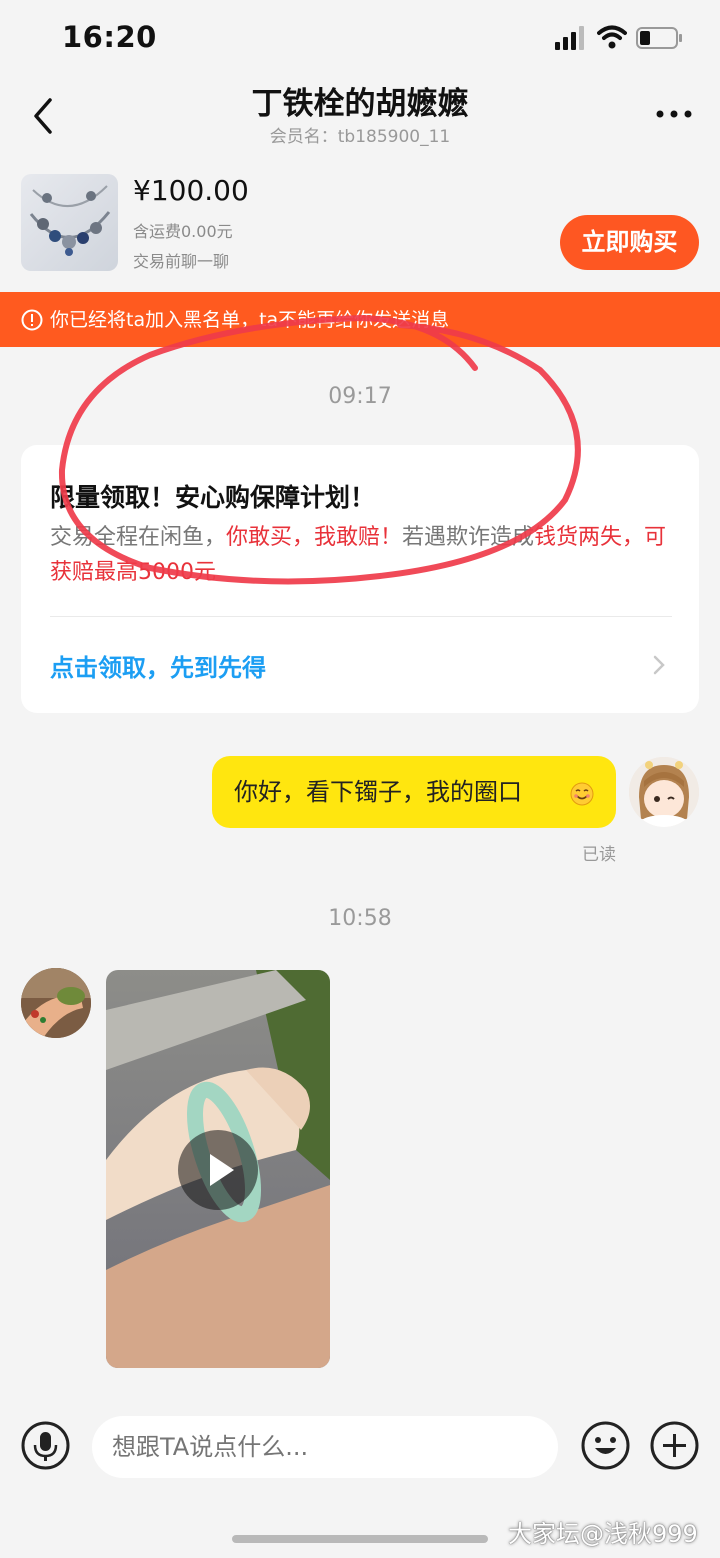  Describe the element at coordinates (360, 918) in the screenshot. I see `message-time: 10:58` at that location.